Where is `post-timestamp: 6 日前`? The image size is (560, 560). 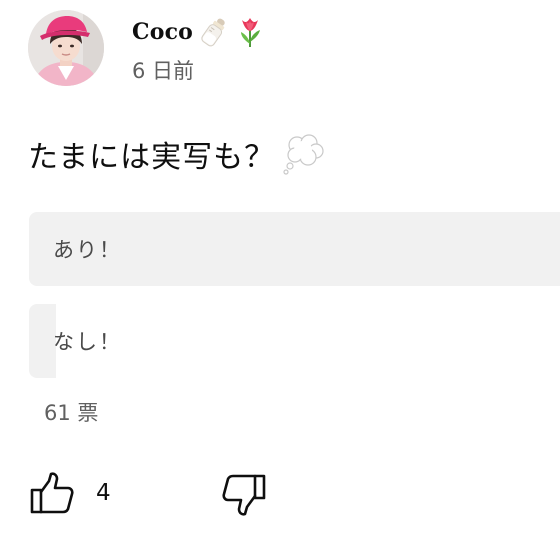 post-timestamp: 6 日前 is located at coordinates (163, 70).